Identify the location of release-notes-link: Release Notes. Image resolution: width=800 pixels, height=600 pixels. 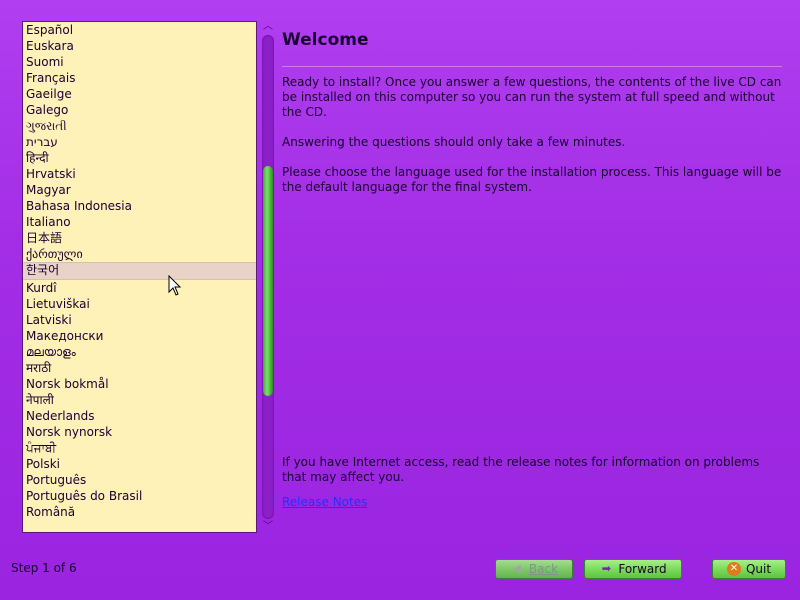
(324, 502).